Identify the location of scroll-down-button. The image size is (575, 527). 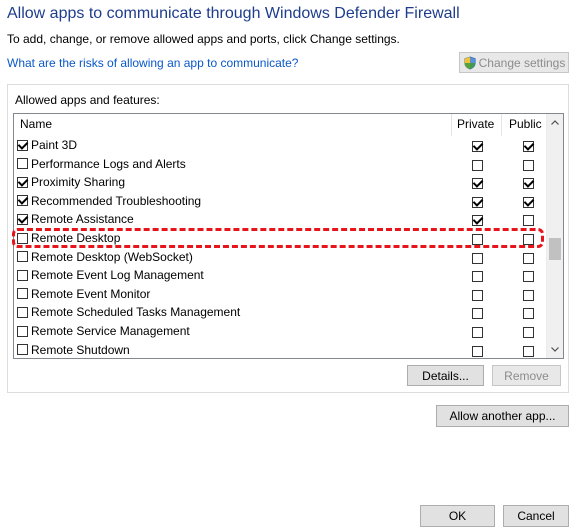
(555, 349).